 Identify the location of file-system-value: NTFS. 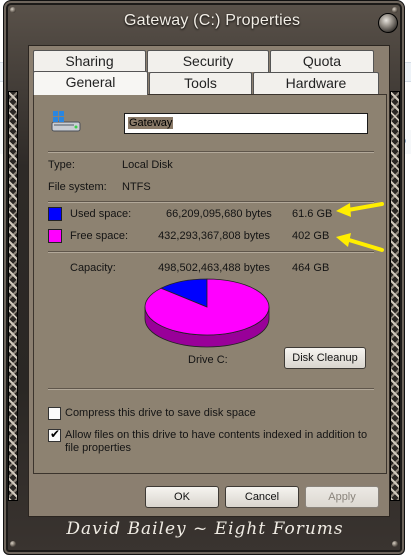
(136, 187).